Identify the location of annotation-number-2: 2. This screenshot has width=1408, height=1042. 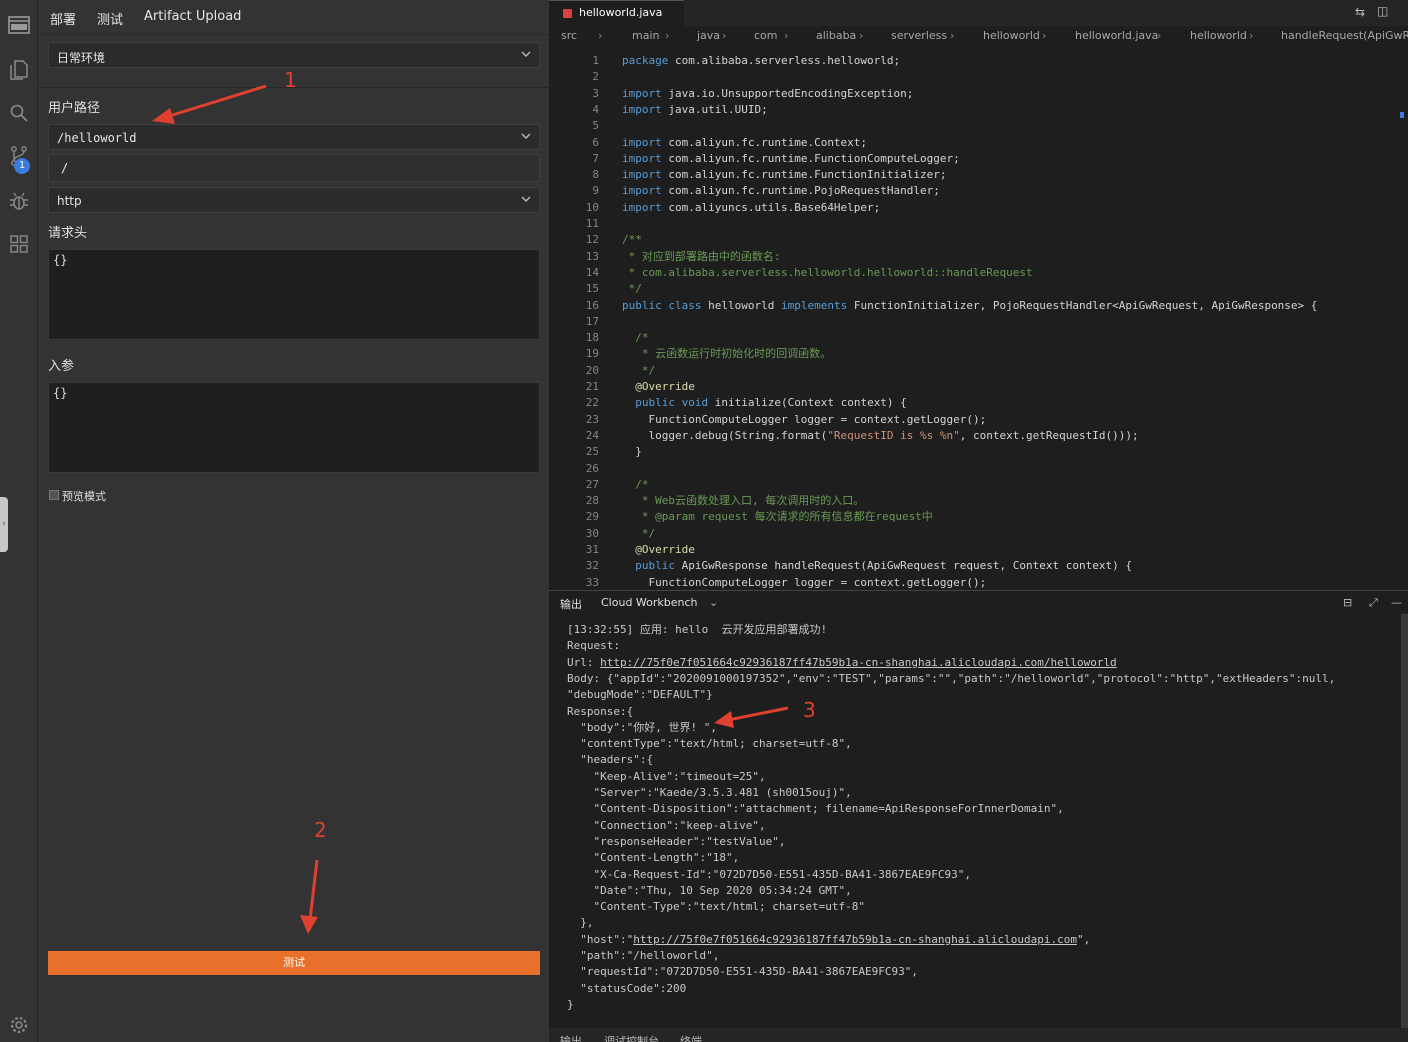
(320, 830).